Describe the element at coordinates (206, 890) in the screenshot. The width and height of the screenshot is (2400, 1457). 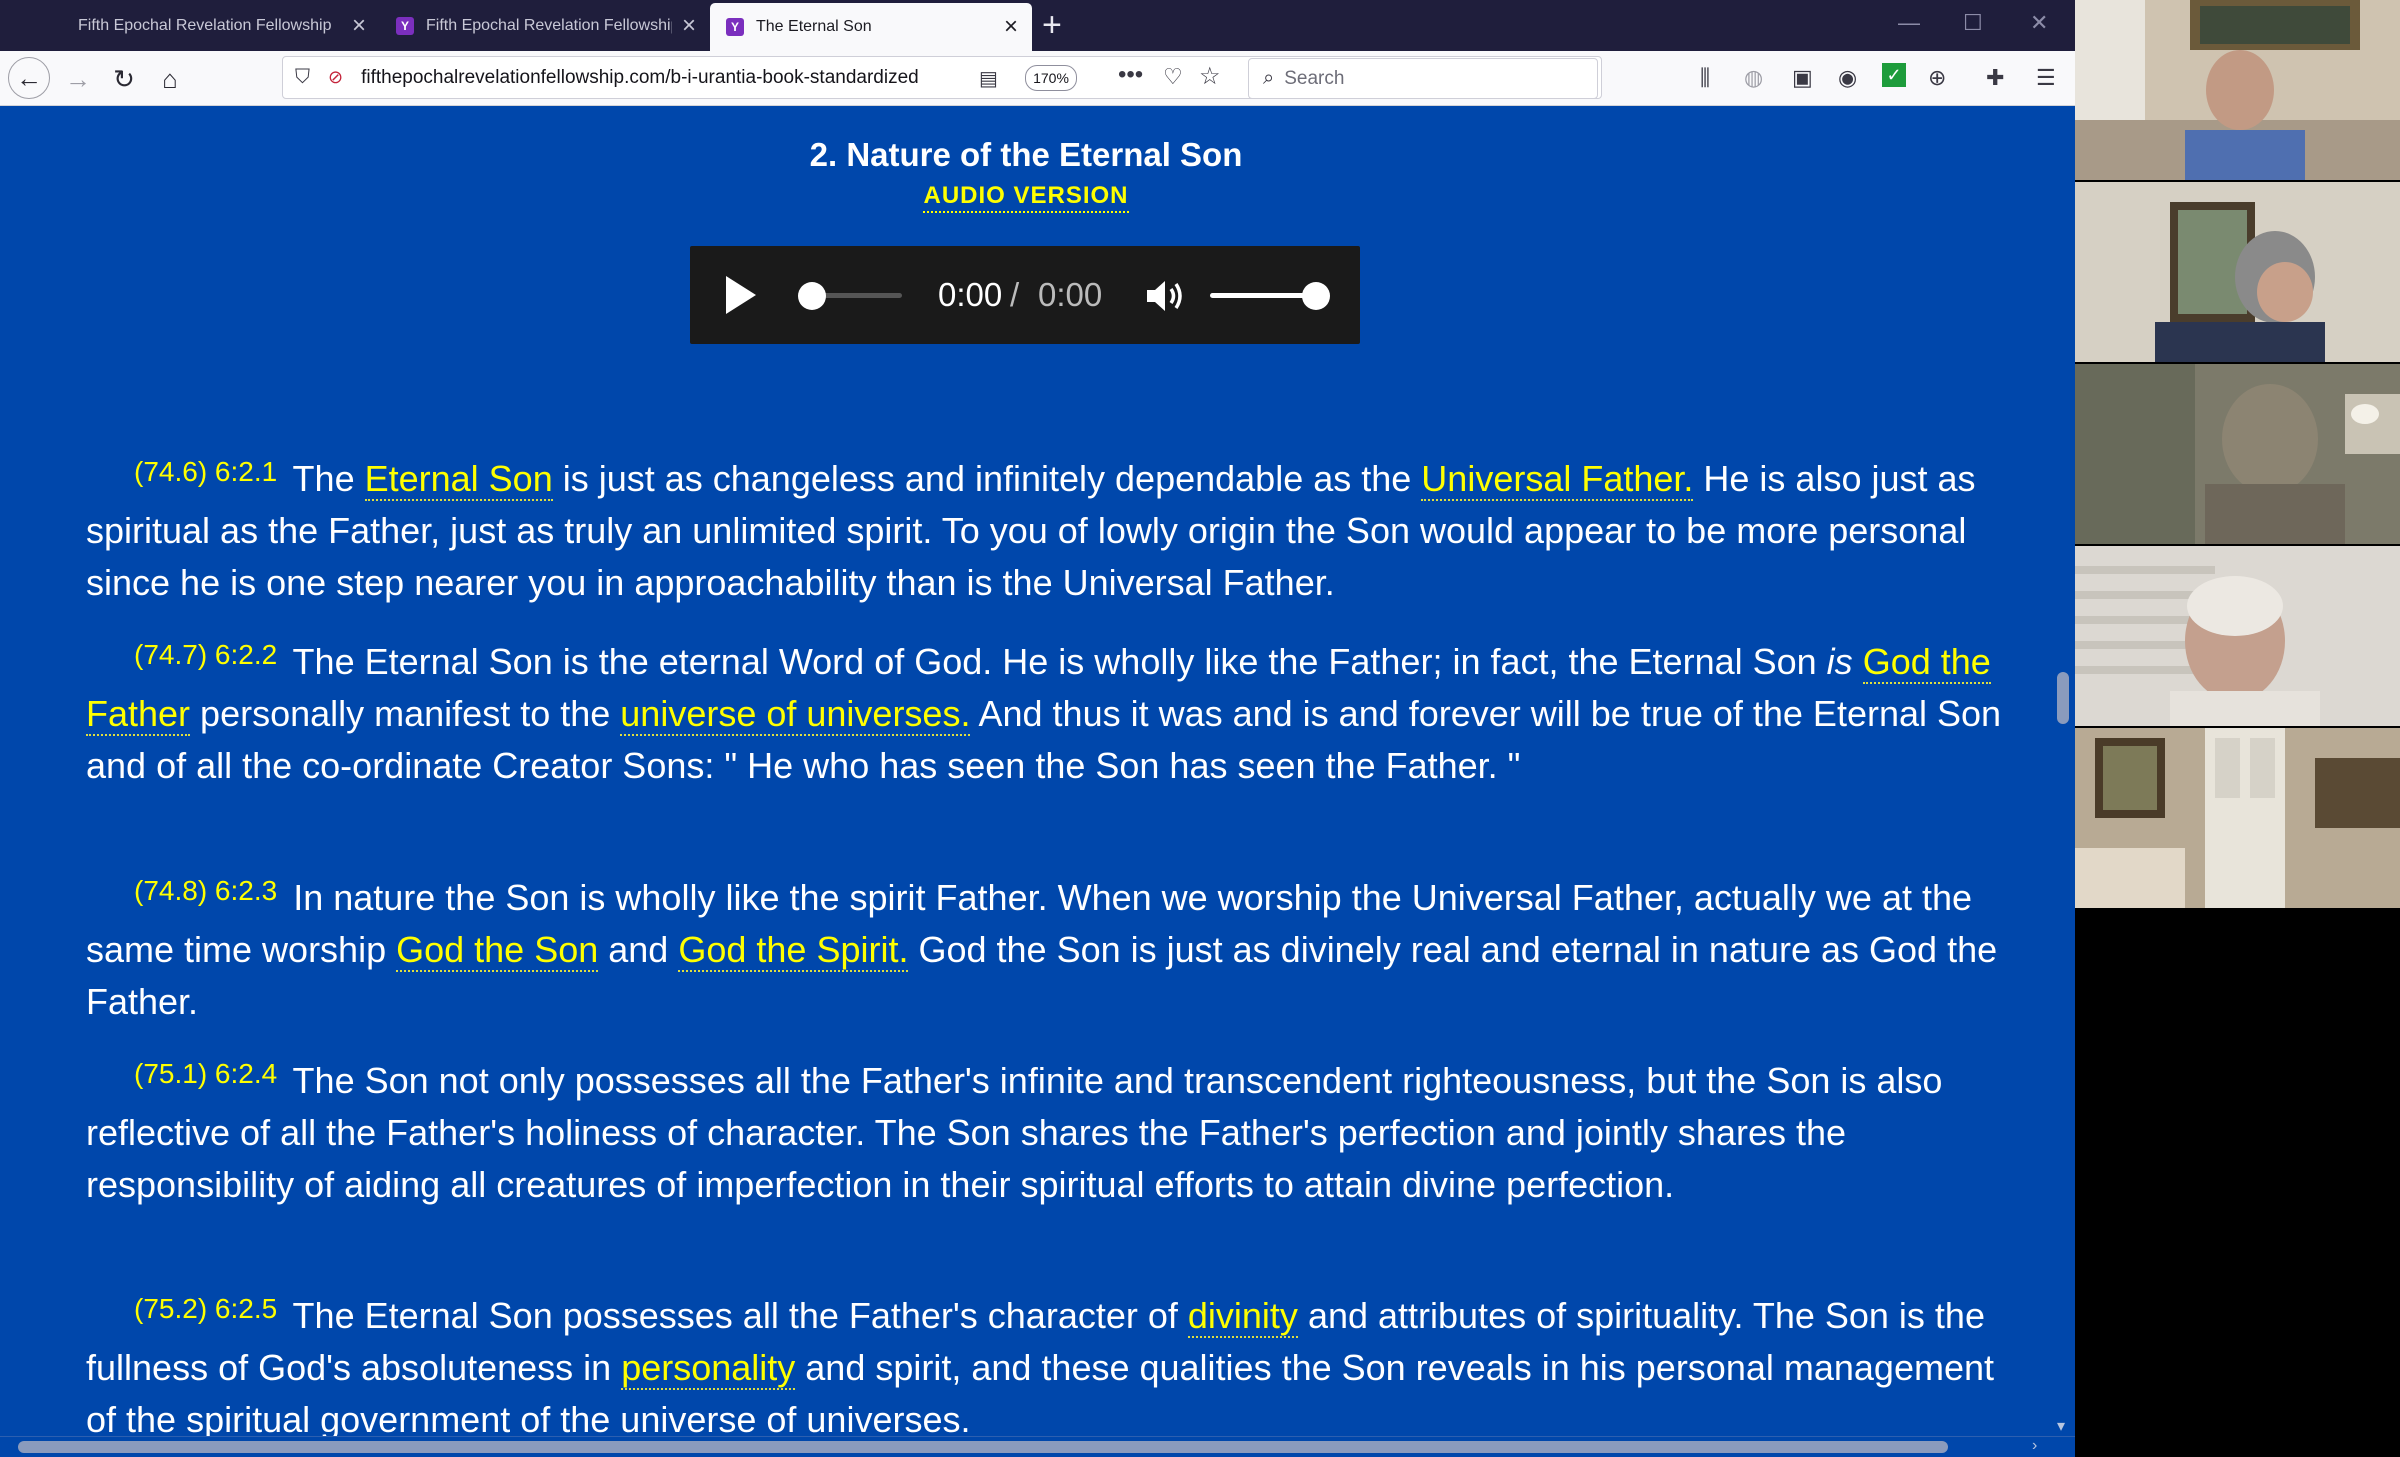
I see `paragraph-reference: (74.8) 6:2.3` at that location.